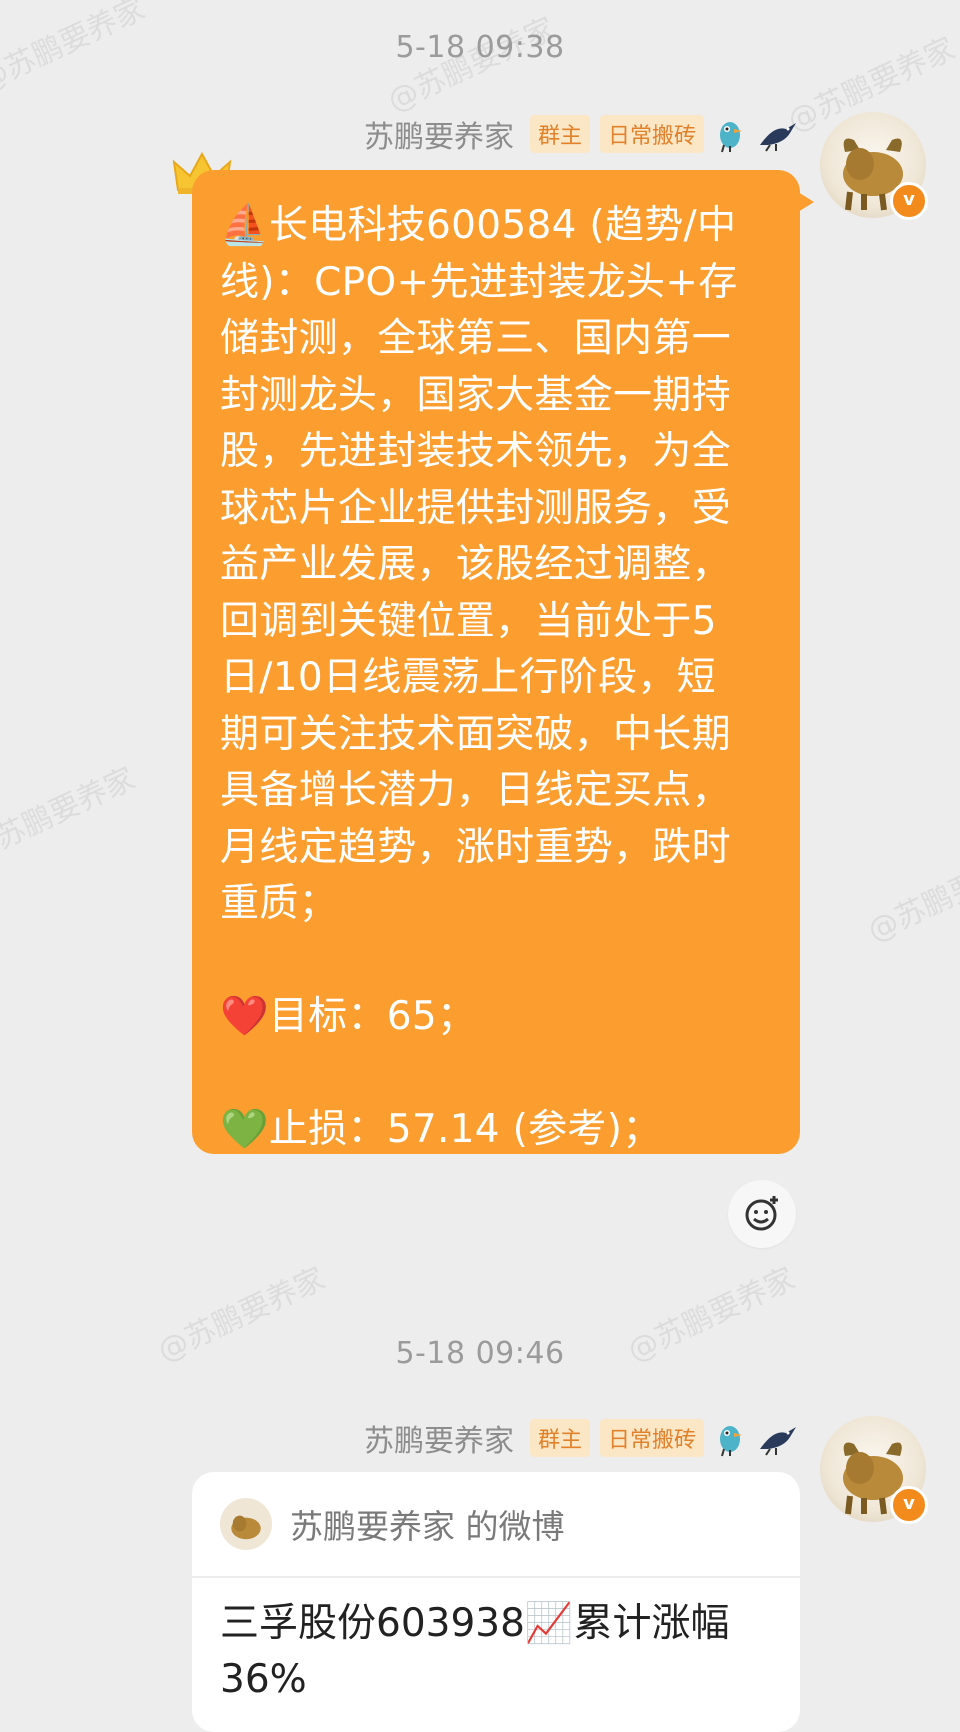 This screenshot has width=960, height=1732. I want to click on card-body: 三孚股份603938📈累计涨幅36%, so click(475, 1651).